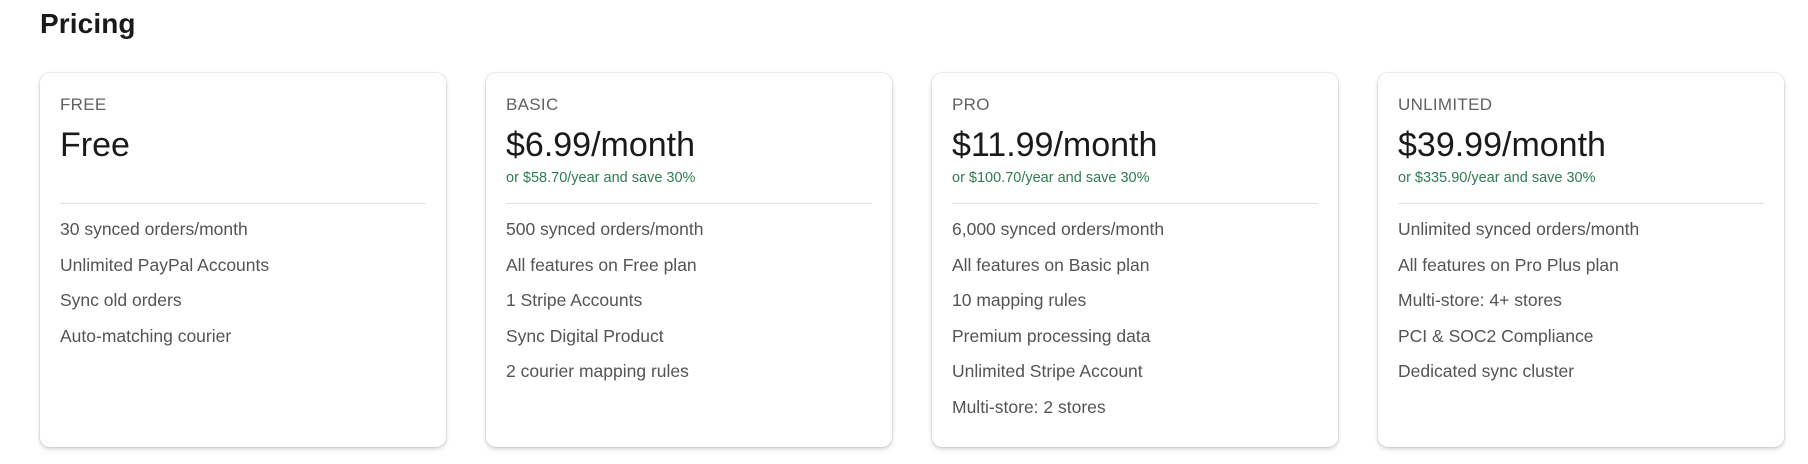 The image size is (1808, 464). What do you see at coordinates (971, 104) in the screenshot?
I see `plan-tier-label: PRO` at bounding box center [971, 104].